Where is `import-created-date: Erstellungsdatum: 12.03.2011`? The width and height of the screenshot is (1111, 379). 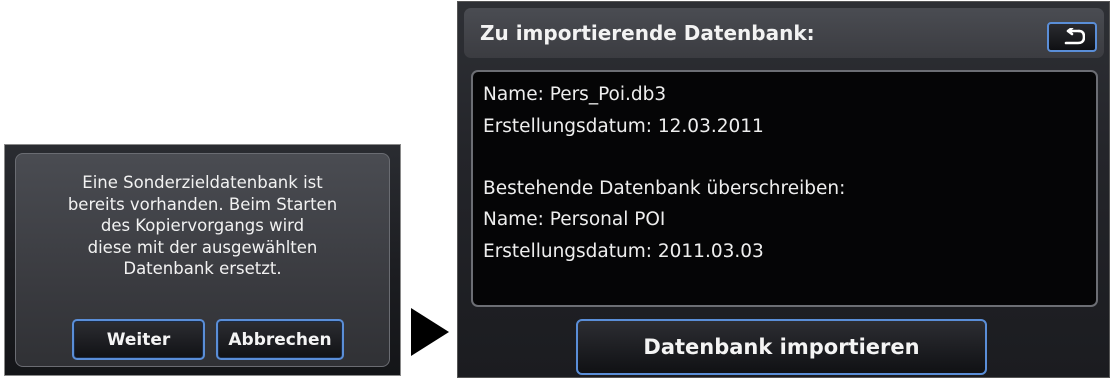 import-created-date: Erstellungsdatum: 12.03.2011 is located at coordinates (623, 126).